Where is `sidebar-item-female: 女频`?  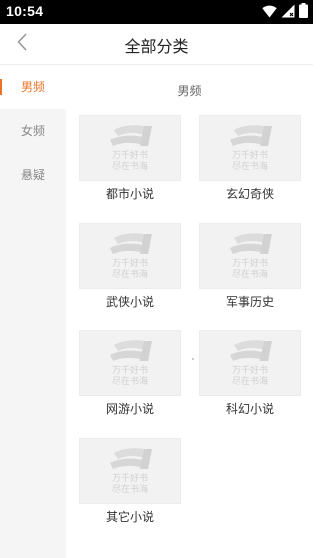
sidebar-item-female: 女频 is located at coordinates (33, 131).